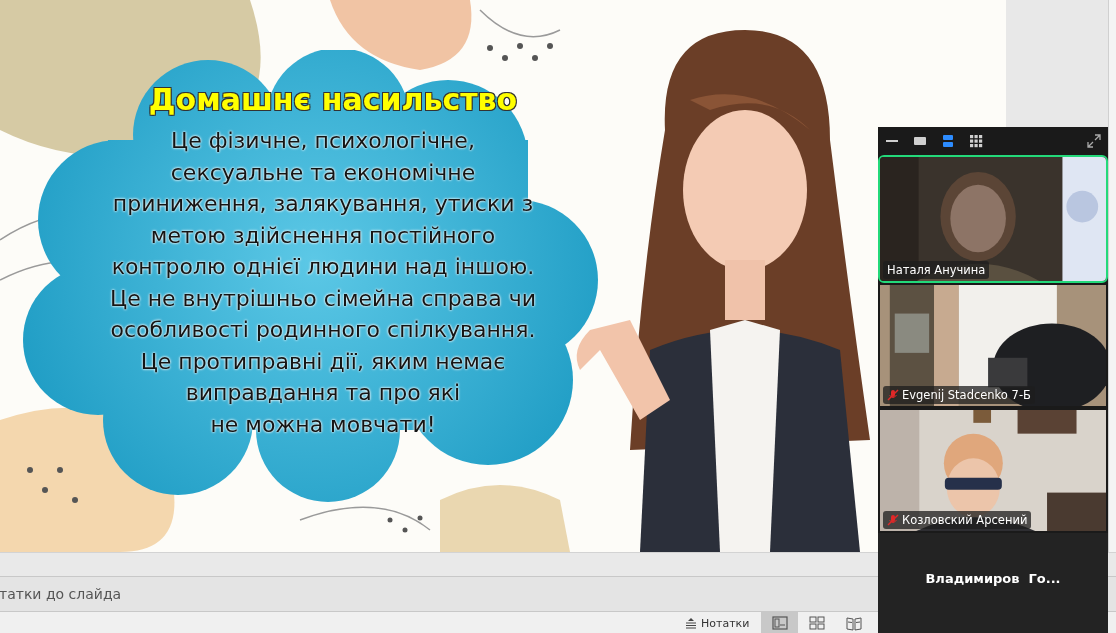  I want to click on gallery-view-icon, so click(976, 141).